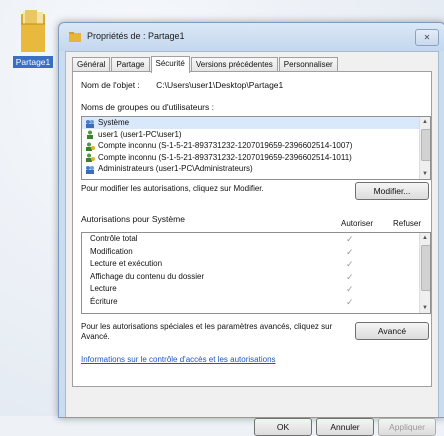 This screenshot has width=444, height=436. Describe the element at coordinates (345, 427) in the screenshot. I see `cancel-button: Annuler` at that location.